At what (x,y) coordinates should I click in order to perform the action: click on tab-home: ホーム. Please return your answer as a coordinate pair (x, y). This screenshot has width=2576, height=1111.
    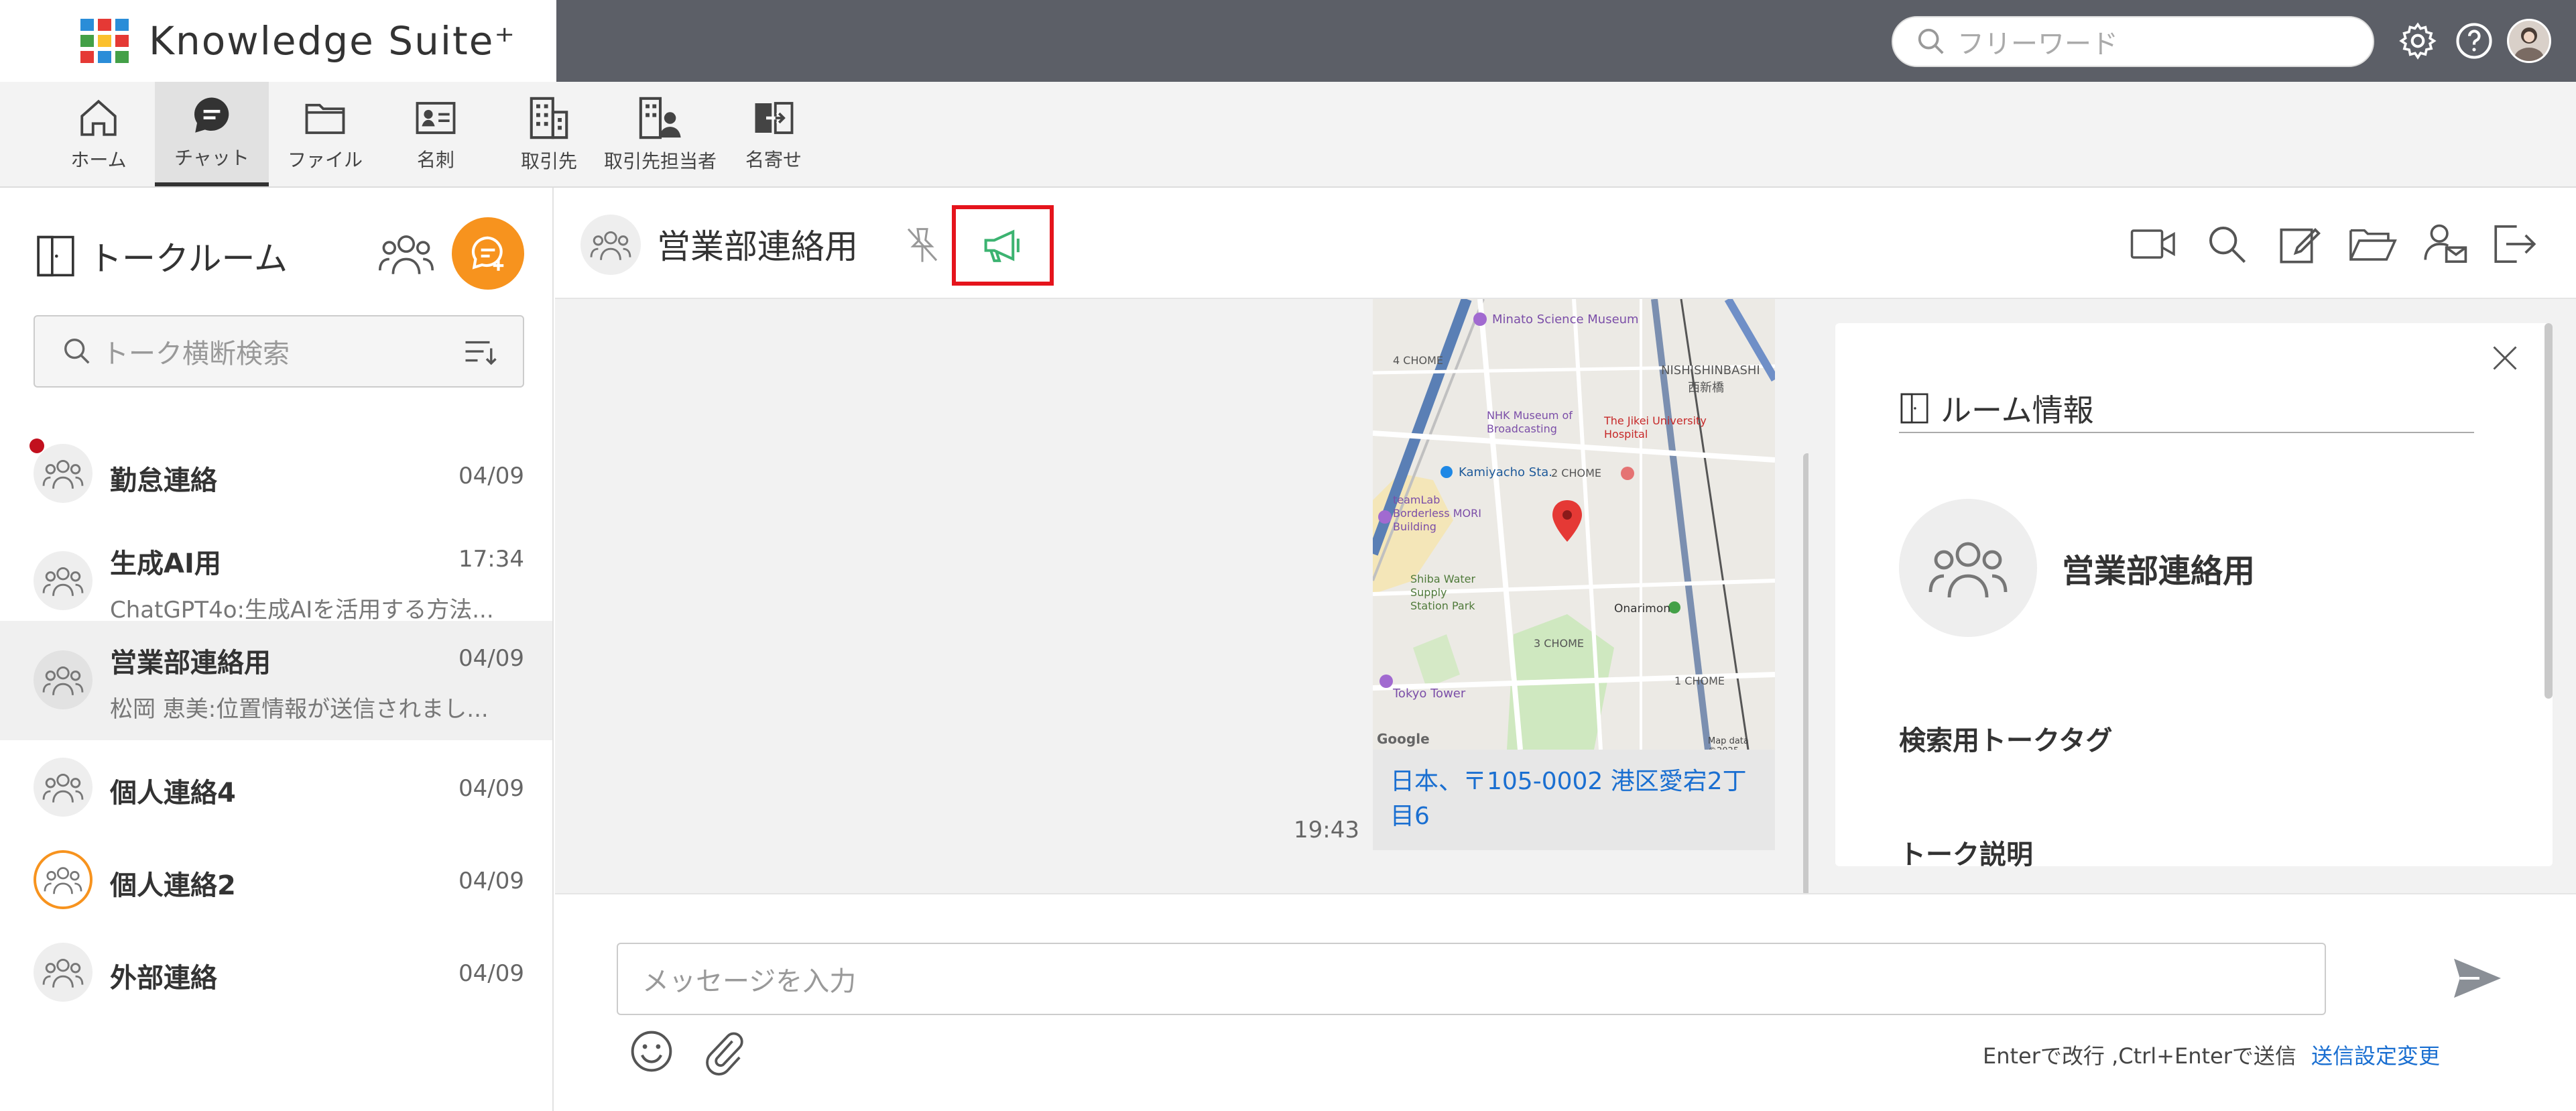
    Looking at the image, I should click on (99, 134).